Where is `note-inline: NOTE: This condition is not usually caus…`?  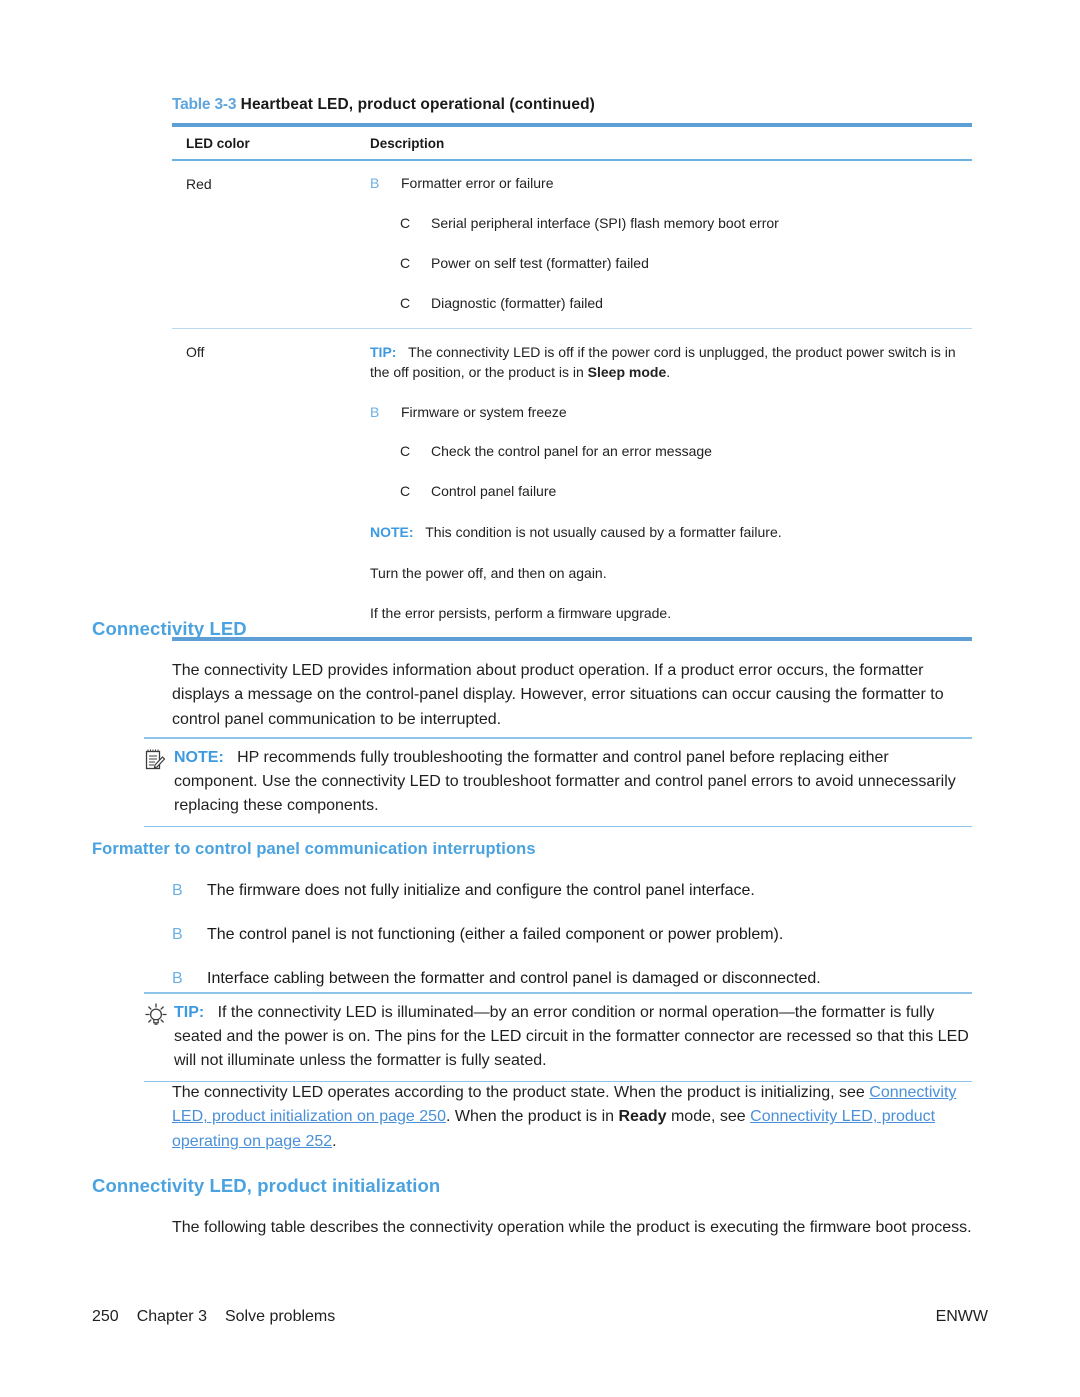
note-inline: NOTE: This condition is not usually caus… is located at coordinates (671, 532).